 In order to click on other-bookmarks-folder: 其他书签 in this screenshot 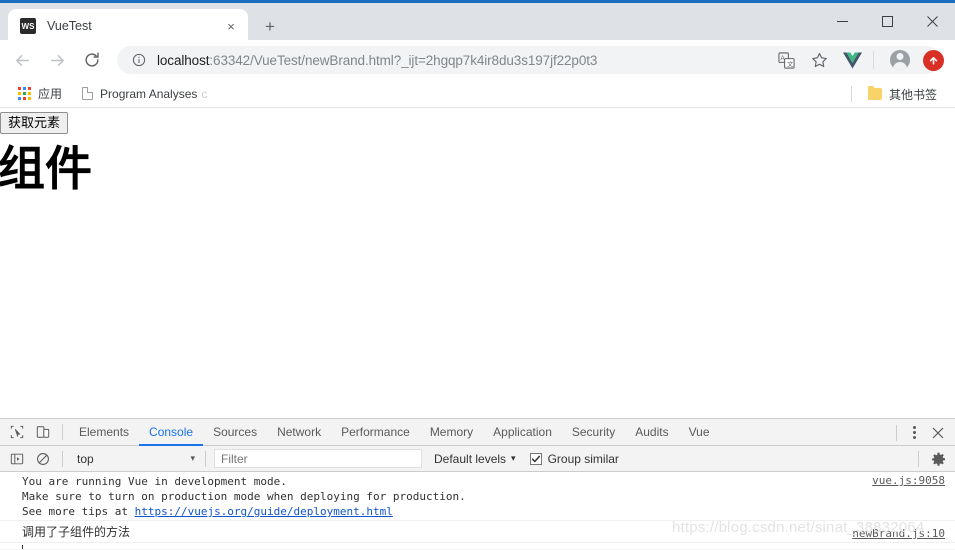, I will do `click(902, 94)`.